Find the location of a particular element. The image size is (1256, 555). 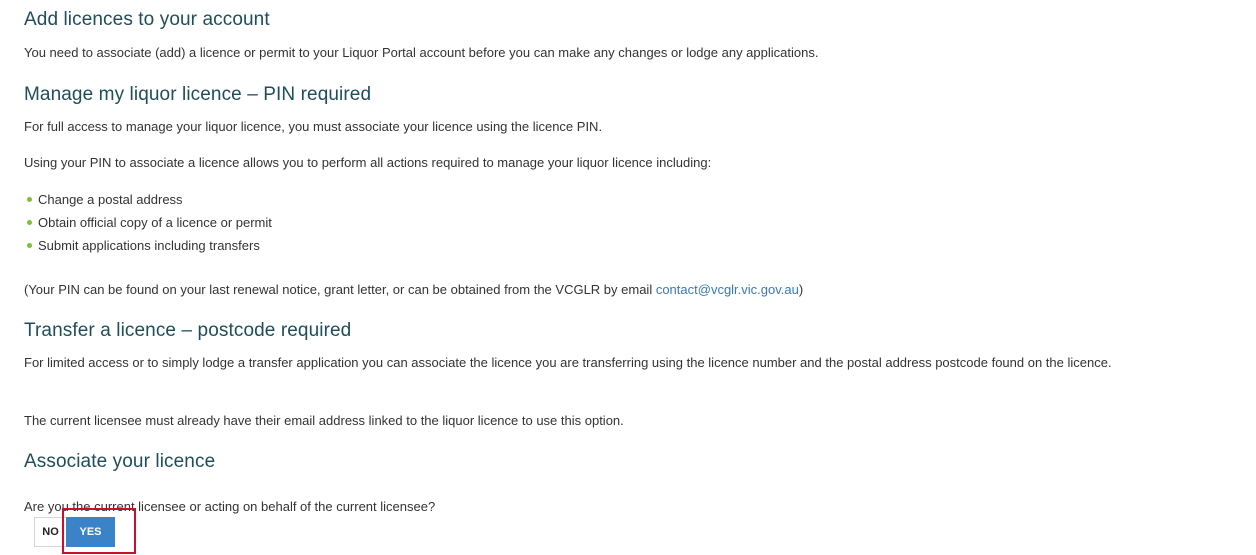

pin-note-suffix: ) is located at coordinates (801, 289).